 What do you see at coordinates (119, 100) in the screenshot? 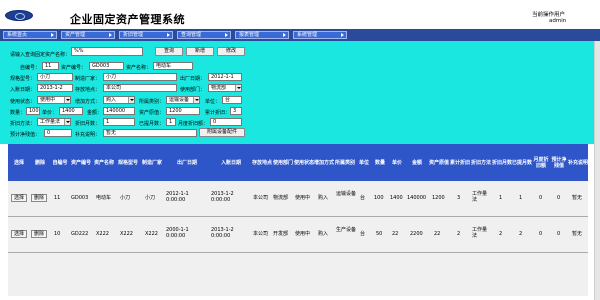
I see `add-method-select: 购入` at bounding box center [119, 100].